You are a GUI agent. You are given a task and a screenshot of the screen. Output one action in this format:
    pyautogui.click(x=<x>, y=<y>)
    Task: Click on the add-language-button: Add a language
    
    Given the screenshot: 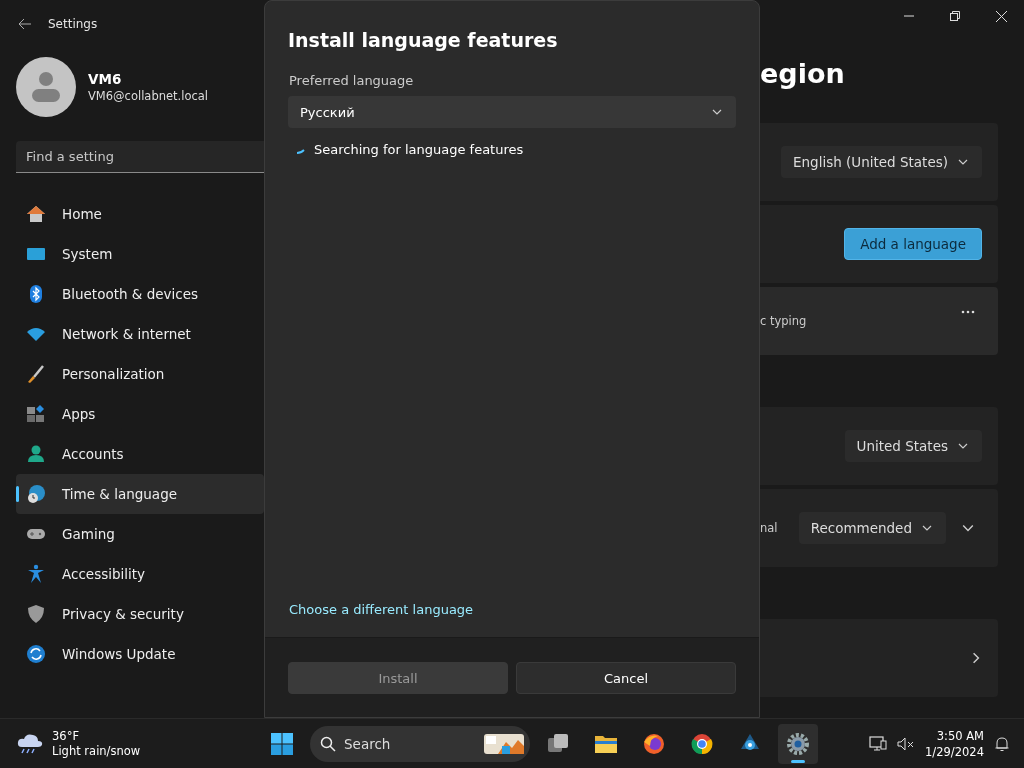 What is the action you would take?
    pyautogui.click(x=913, y=244)
    